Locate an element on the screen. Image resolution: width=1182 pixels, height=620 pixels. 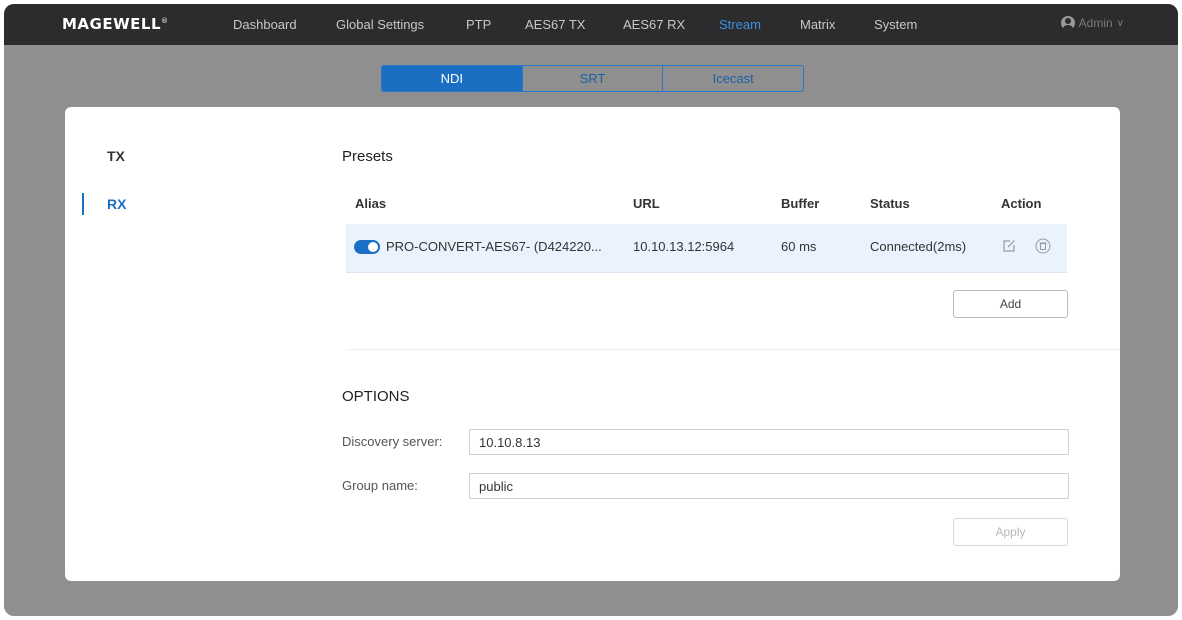
apply-button: Apply is located at coordinates (1010, 532).